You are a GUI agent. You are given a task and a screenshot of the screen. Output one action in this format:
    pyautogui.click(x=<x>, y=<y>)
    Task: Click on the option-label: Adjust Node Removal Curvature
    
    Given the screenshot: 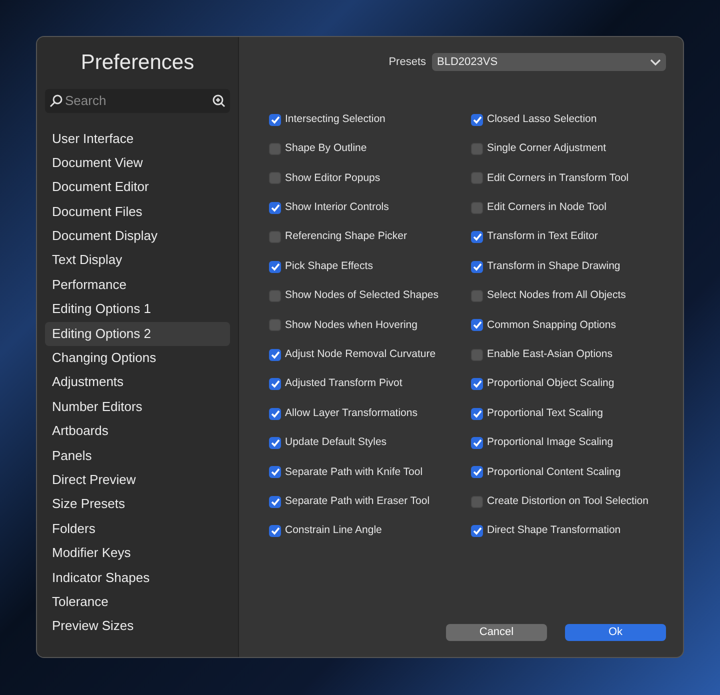 What is the action you would take?
    pyautogui.click(x=360, y=354)
    